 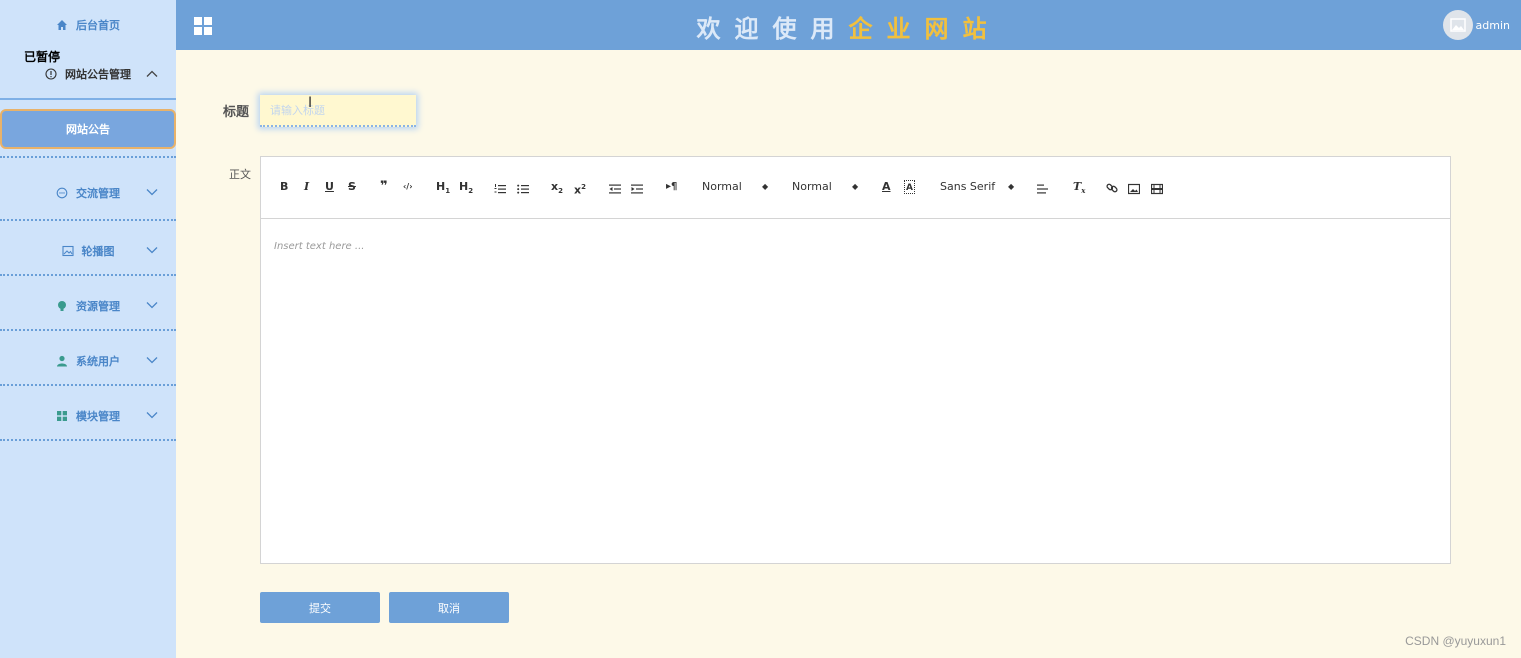 What do you see at coordinates (329, 187) in the screenshot?
I see `underline-icon: U` at bounding box center [329, 187].